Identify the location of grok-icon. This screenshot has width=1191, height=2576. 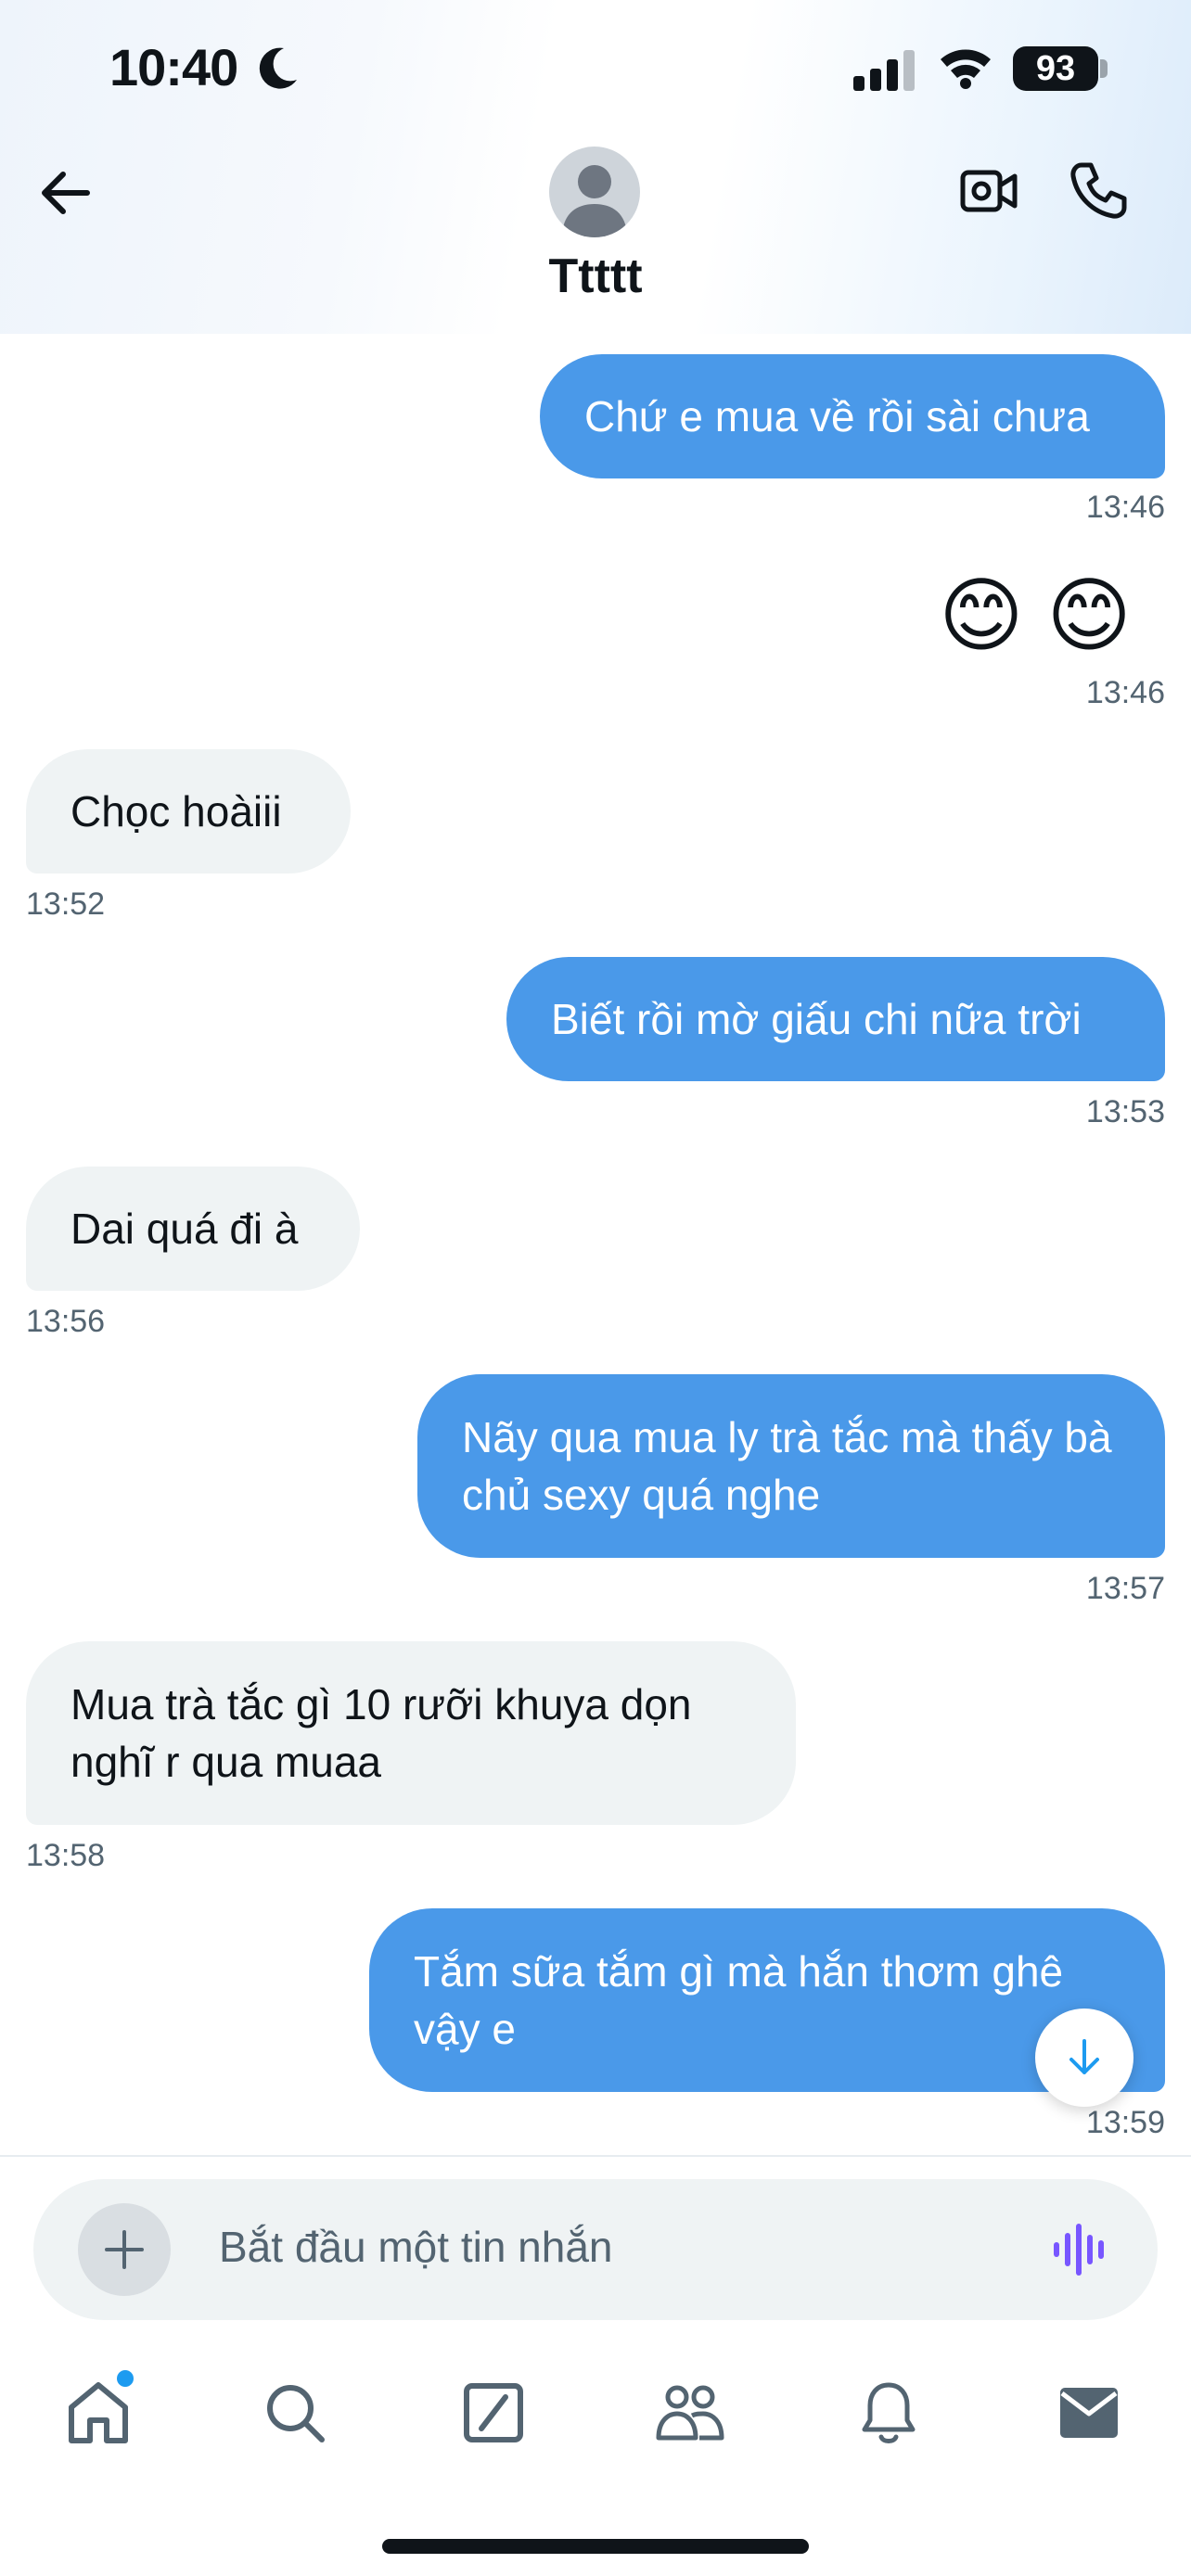
(493, 2412).